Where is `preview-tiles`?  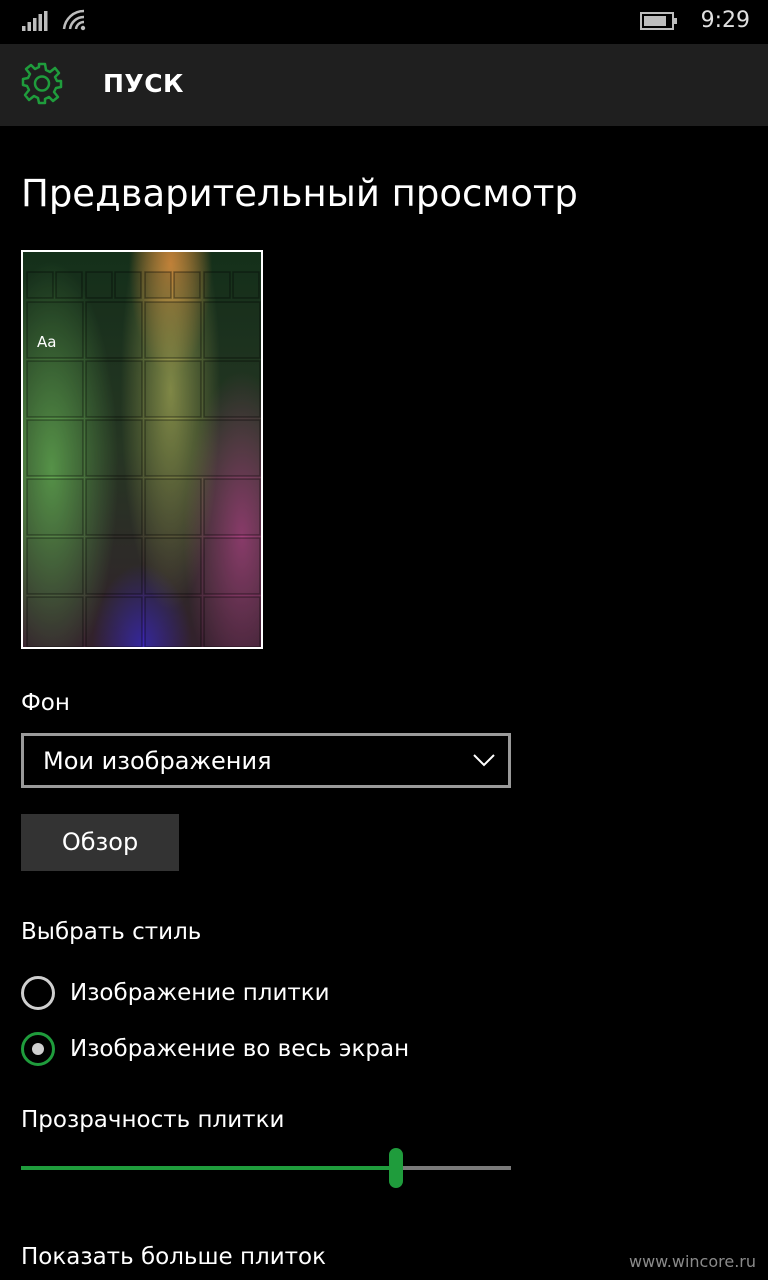 preview-tiles is located at coordinates (143, 459).